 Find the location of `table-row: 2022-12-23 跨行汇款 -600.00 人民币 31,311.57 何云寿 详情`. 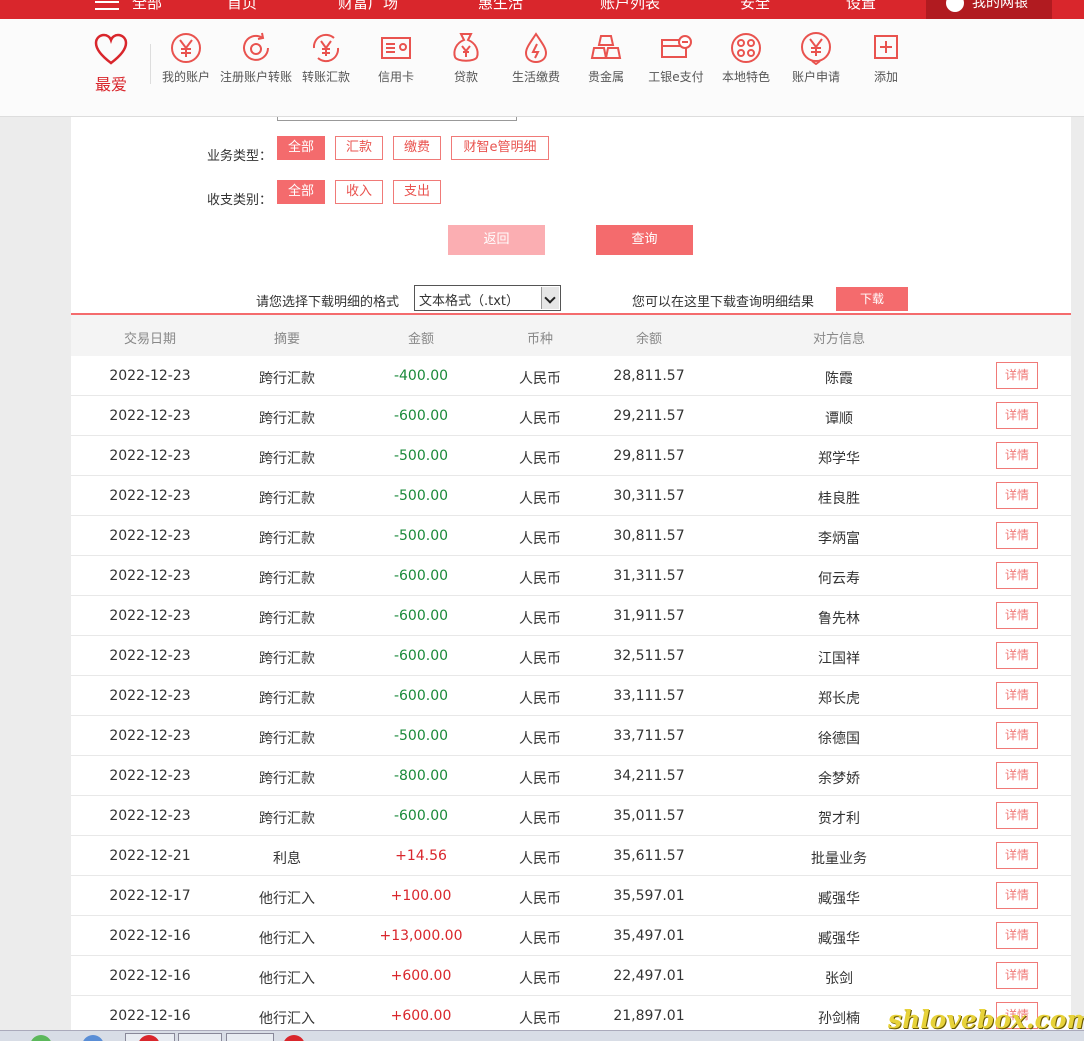

table-row: 2022-12-23 跨行汇款 -600.00 人民币 31,311.57 何云寿 详情 is located at coordinates (571, 576).